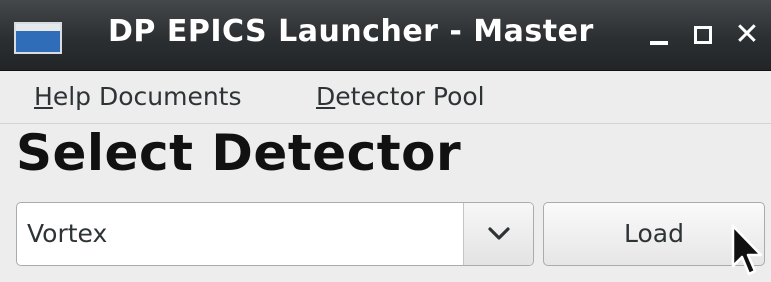 This screenshot has height=282, width=771. Describe the element at coordinates (67, 233) in the screenshot. I see `detector-select-value: Vortex` at that location.